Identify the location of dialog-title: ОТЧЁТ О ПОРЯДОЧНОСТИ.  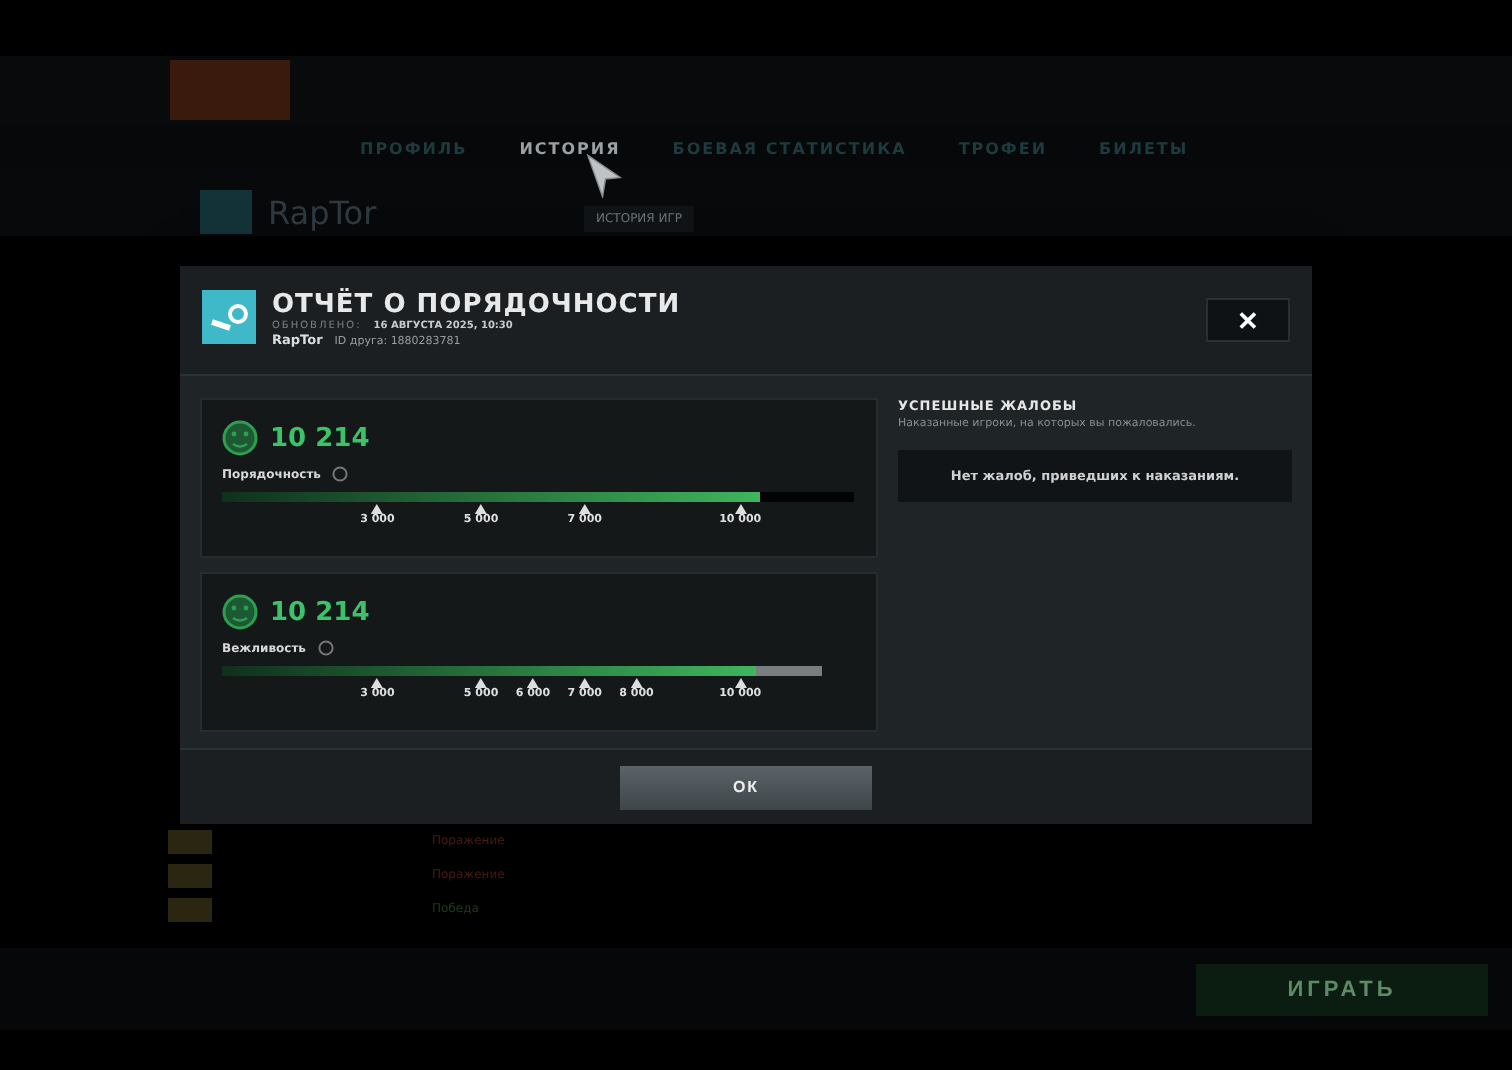
(477, 305).